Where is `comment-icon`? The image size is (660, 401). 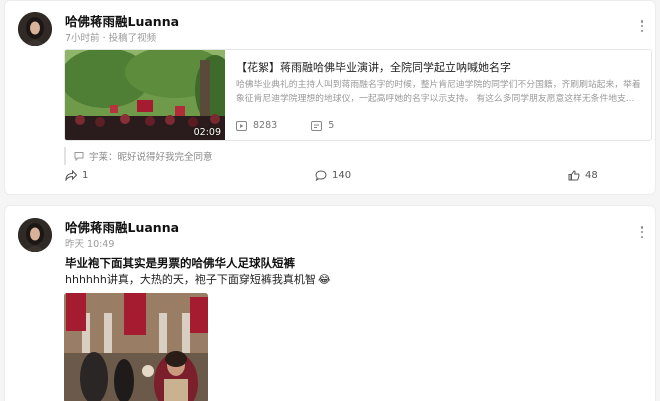
comment-icon is located at coordinates (321, 175).